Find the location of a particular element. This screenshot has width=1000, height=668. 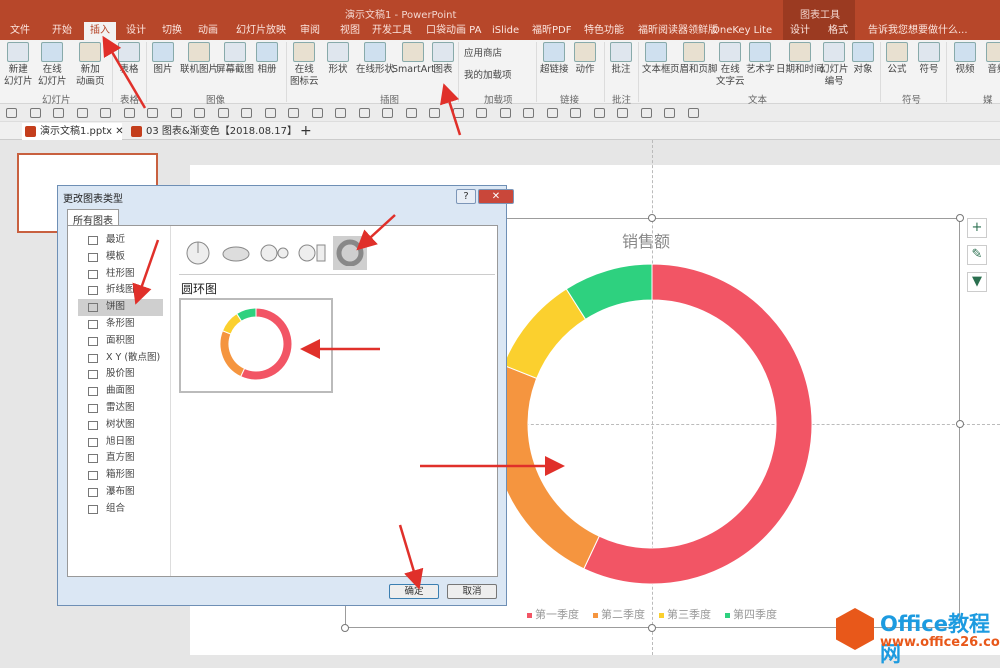

chart-type-item: 条形图 is located at coordinates (120, 324).